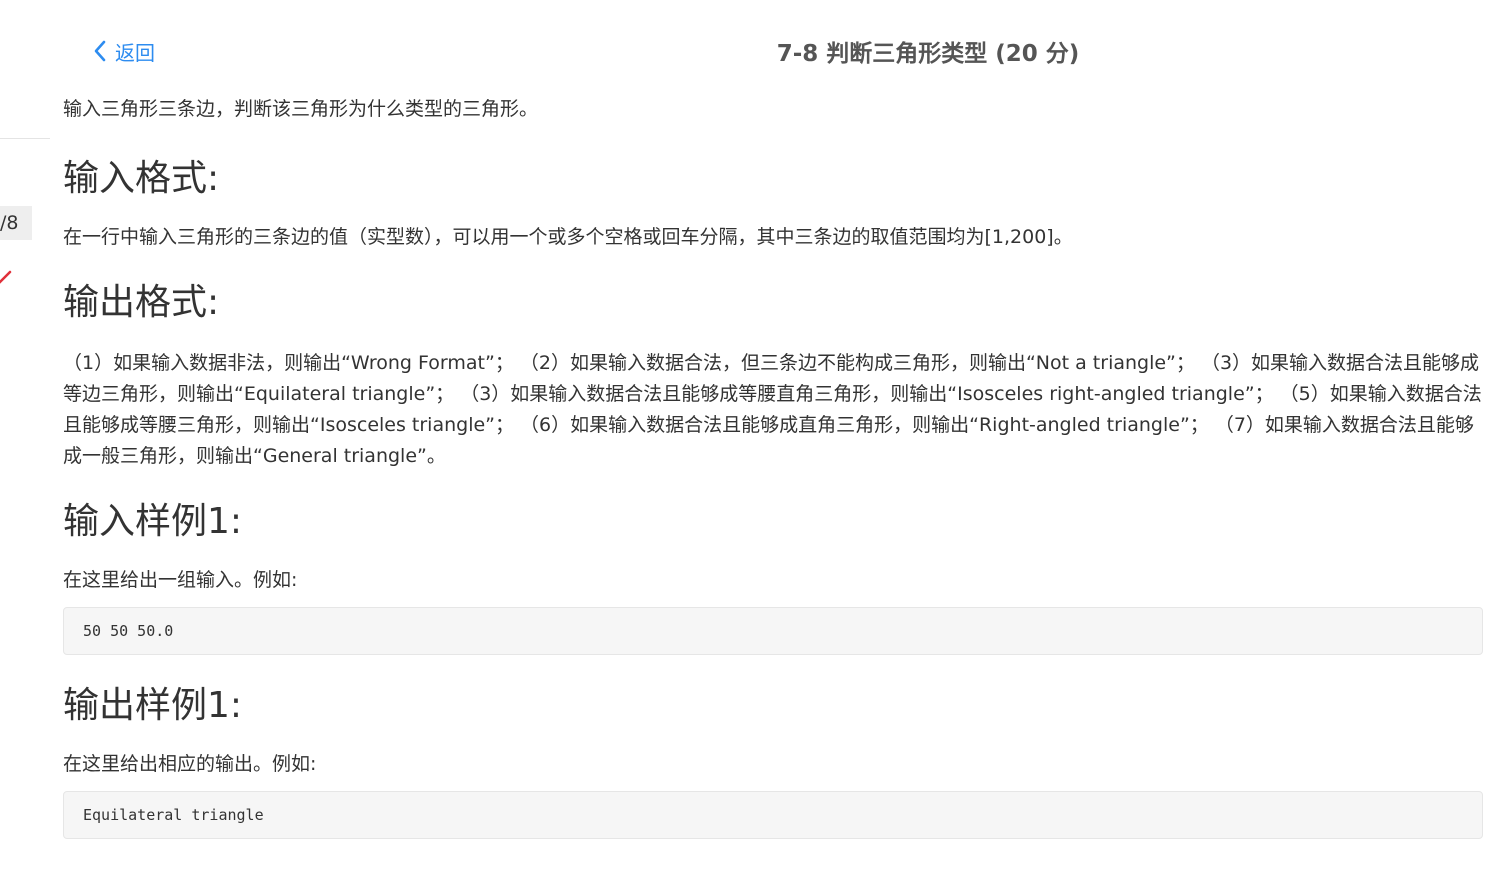  I want to click on sample-input-desc: 在这里给出一组输入。例如:, so click(180, 580).